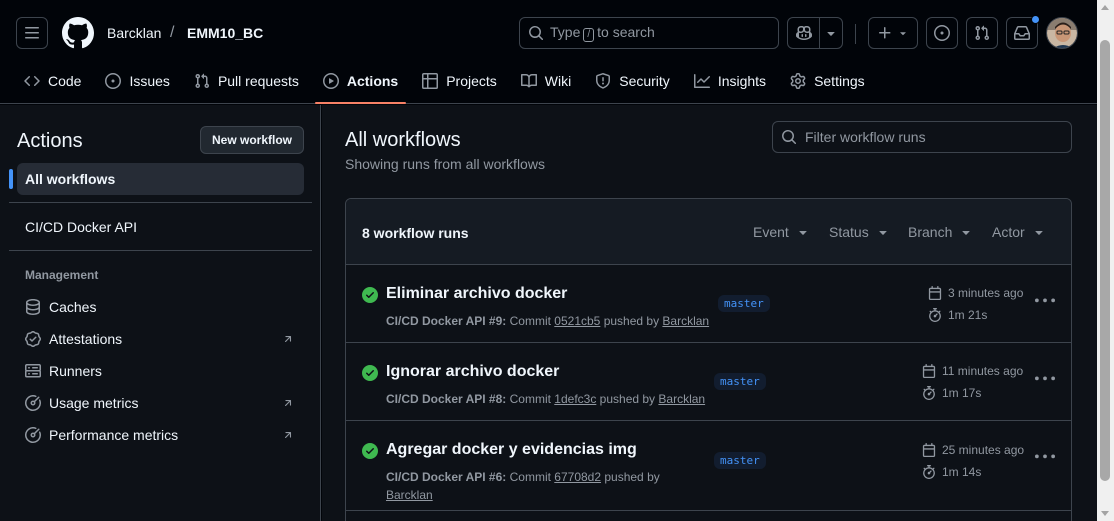 The height and width of the screenshot is (521, 1114). Describe the element at coordinates (246, 81) in the screenshot. I see `tab-pull-requests: Pull requests` at that location.